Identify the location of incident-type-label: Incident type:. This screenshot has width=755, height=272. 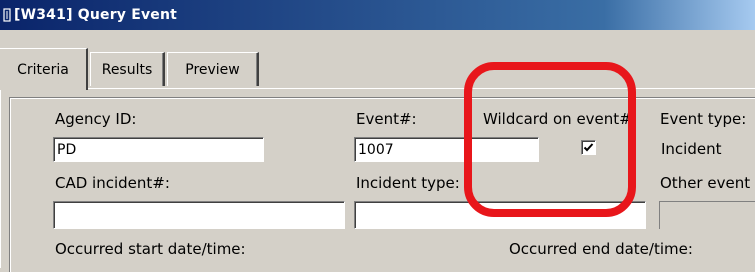
(408, 183).